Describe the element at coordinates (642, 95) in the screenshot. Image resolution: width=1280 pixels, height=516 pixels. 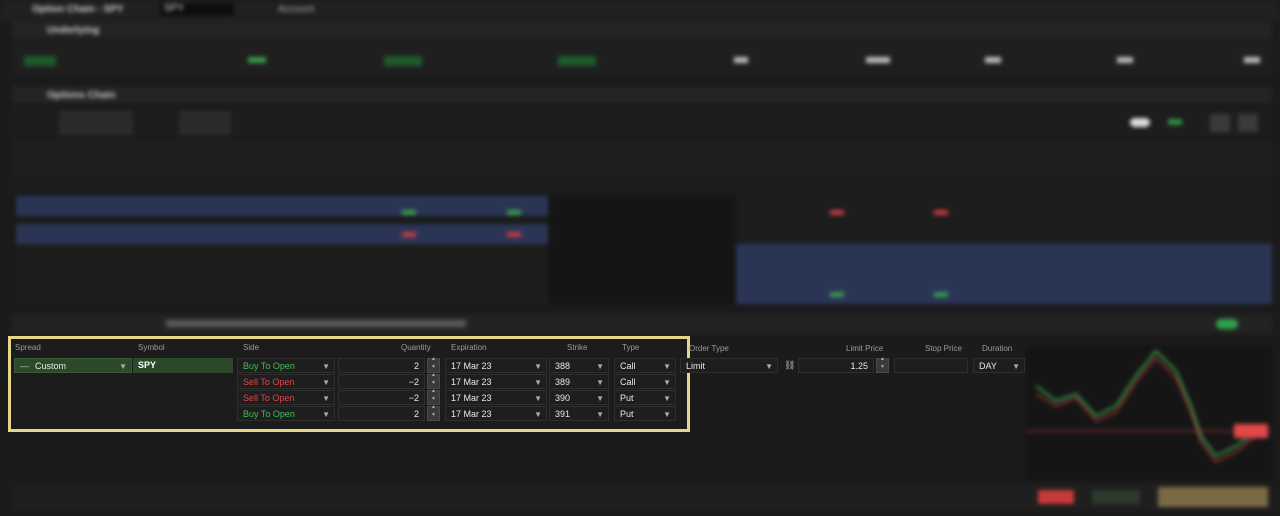
I see `option-chain-section-header: Options Chain` at that location.